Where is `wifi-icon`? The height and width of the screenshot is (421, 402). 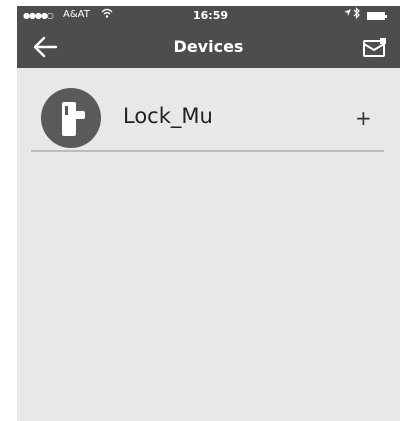
wifi-icon is located at coordinates (107, 14).